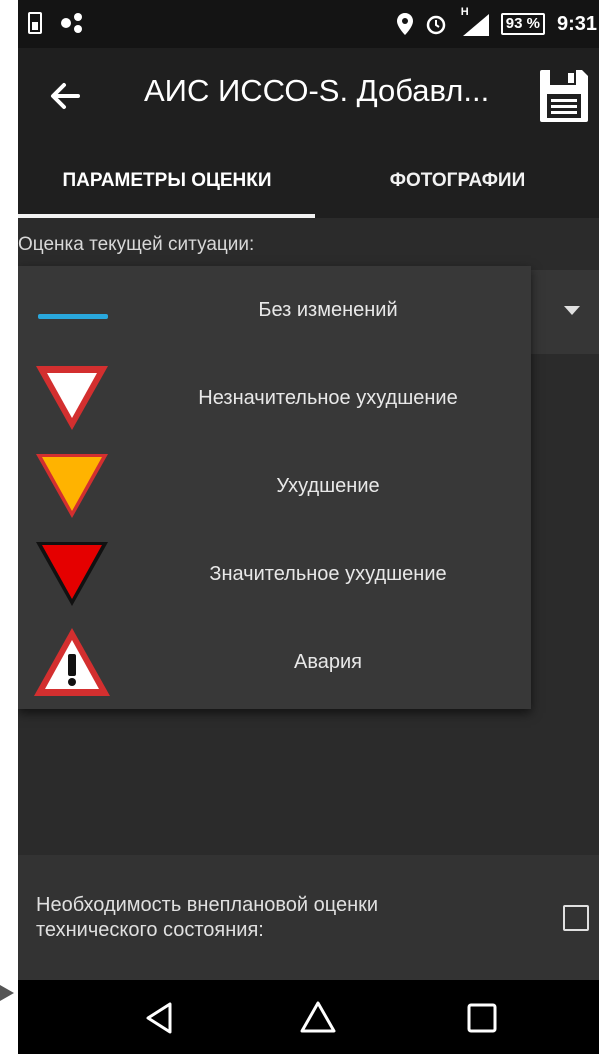 This screenshot has height=1054, width=599. Describe the element at coordinates (482, 1018) in the screenshot. I see `recents-nav-icon` at that location.